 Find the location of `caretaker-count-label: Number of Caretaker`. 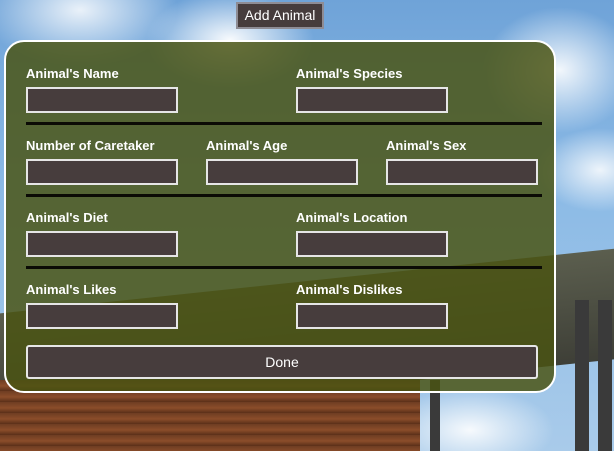

caretaker-count-label: Number of Caretaker is located at coordinates (90, 145).